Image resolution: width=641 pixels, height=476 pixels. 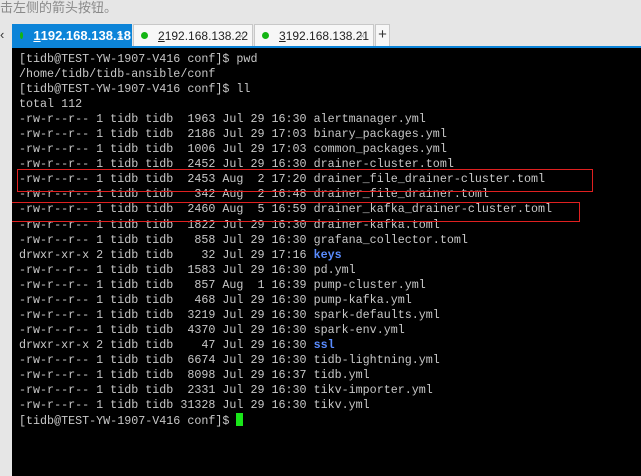 I want to click on directory-name: keys, so click(x=327, y=254).